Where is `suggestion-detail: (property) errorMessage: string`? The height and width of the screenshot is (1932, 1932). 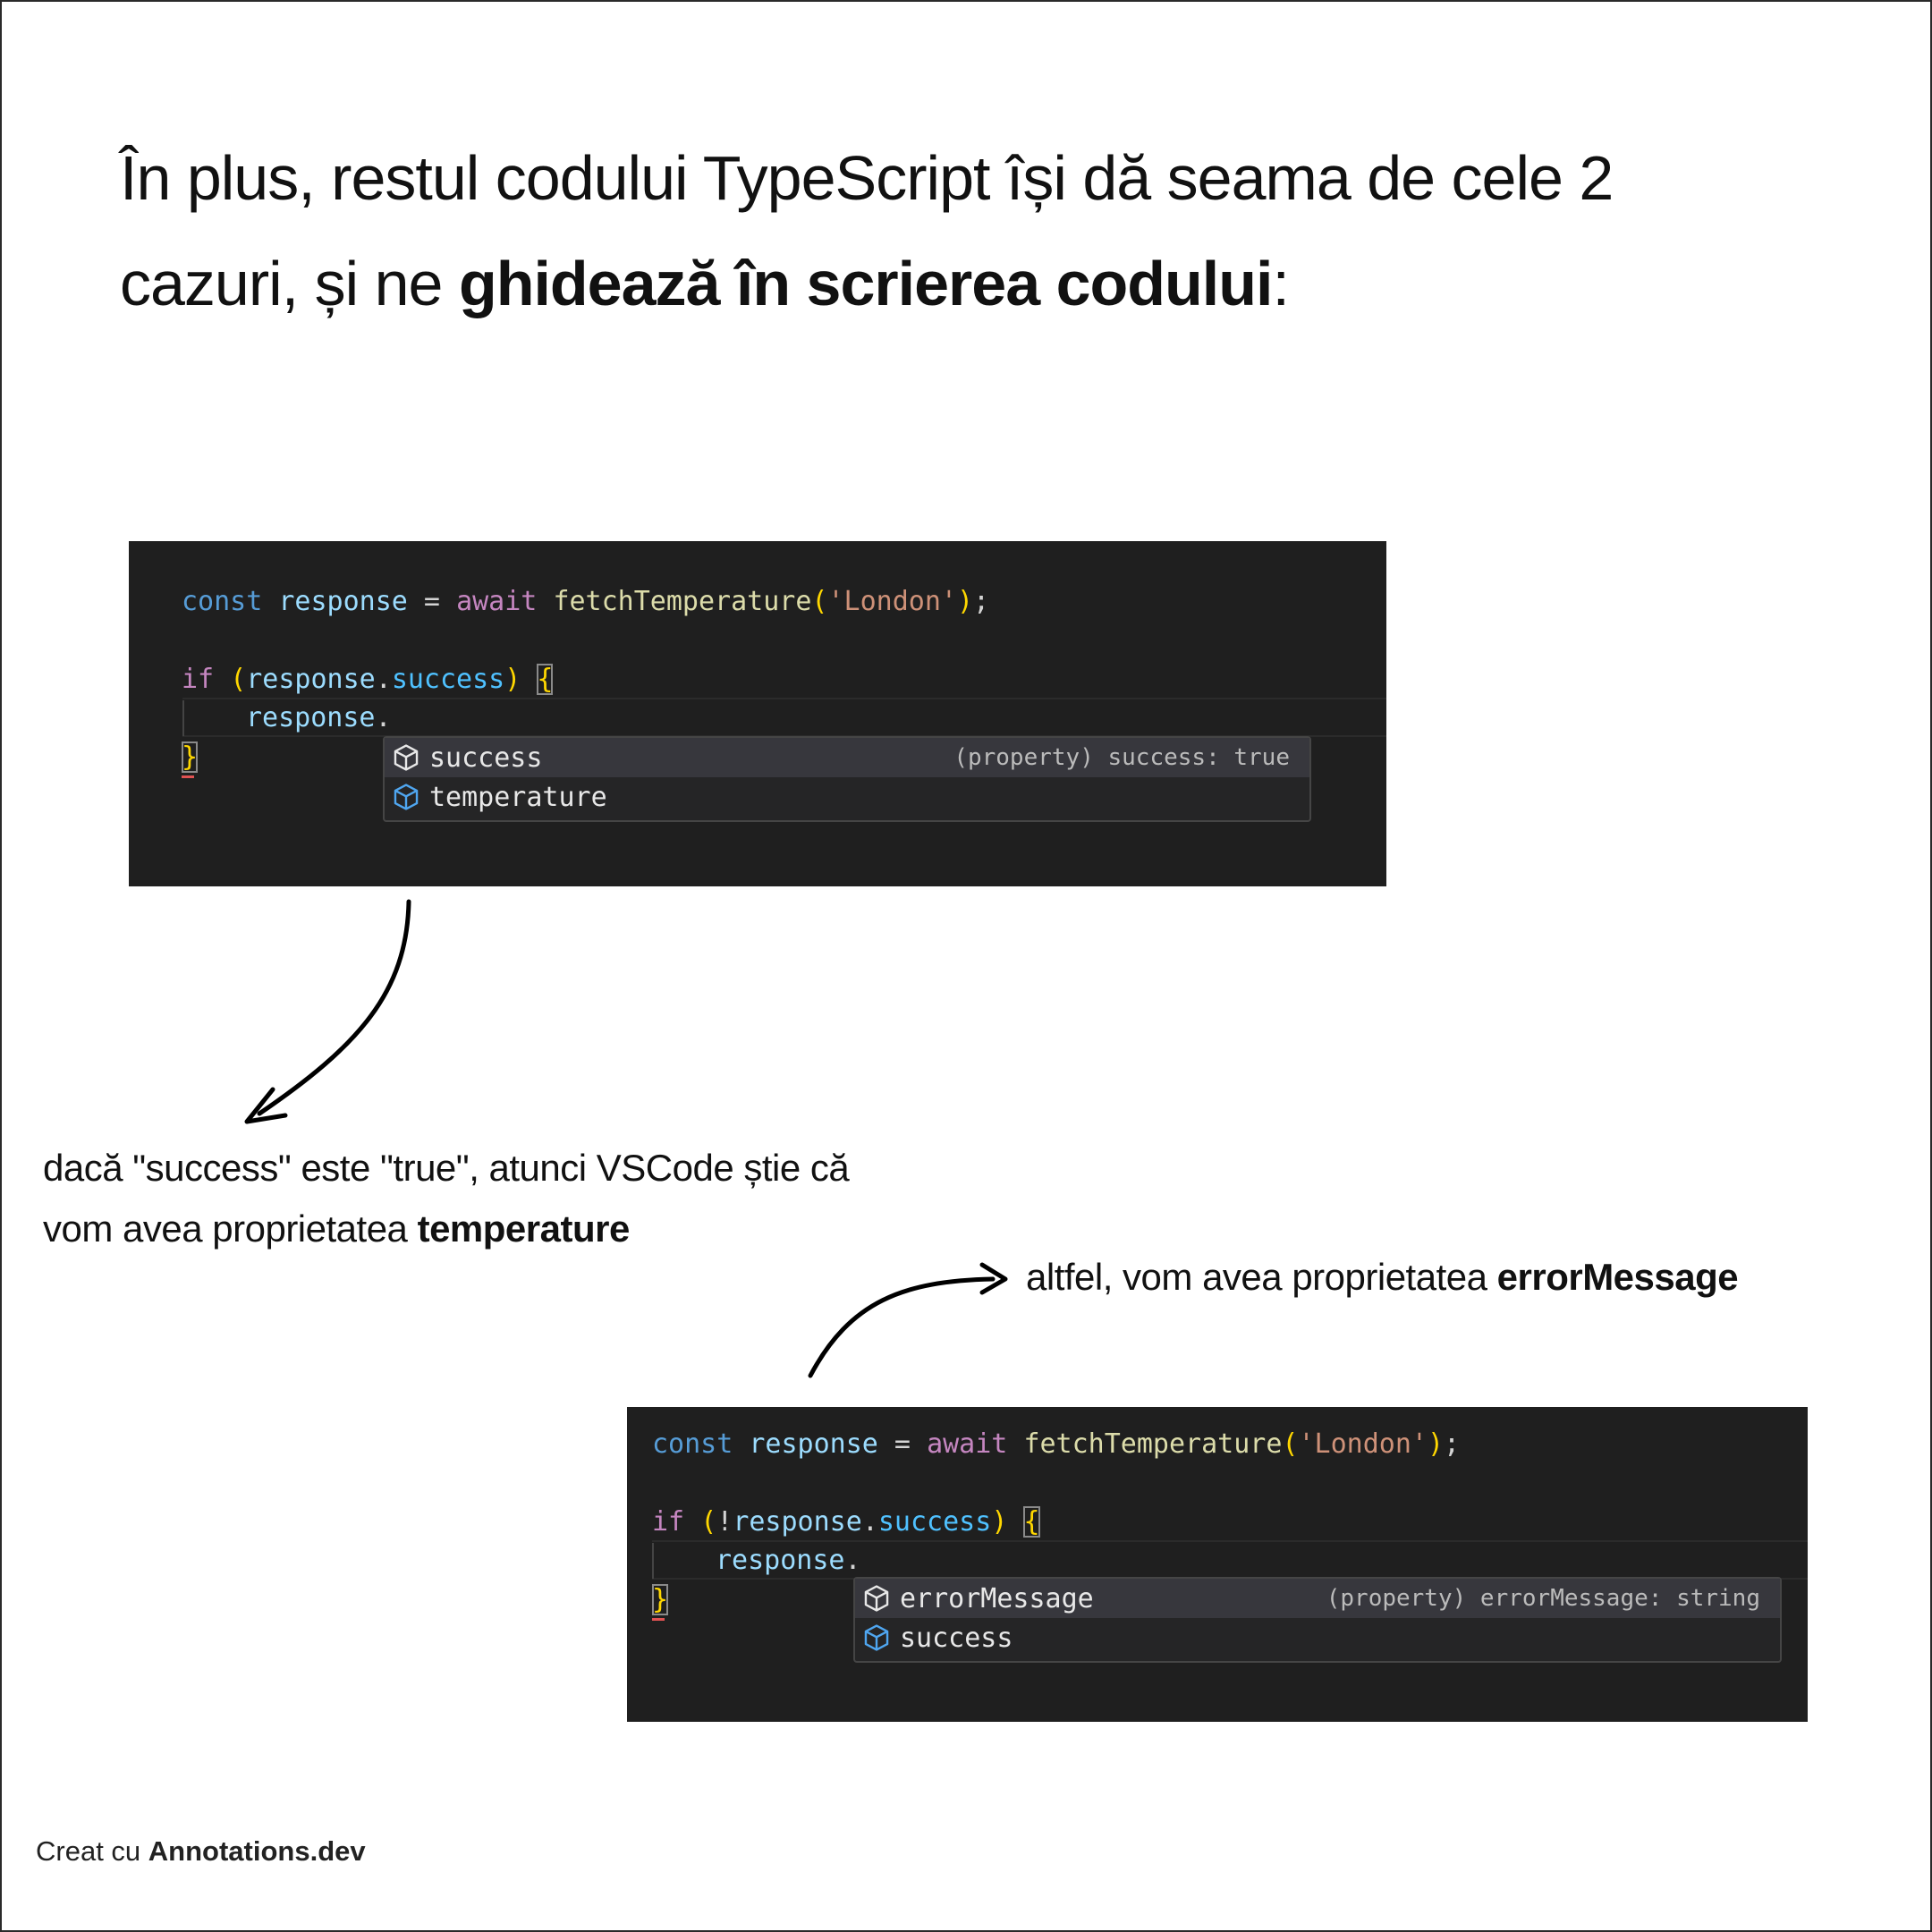
suggestion-detail: (property) errorMessage: string is located at coordinates (1543, 1598).